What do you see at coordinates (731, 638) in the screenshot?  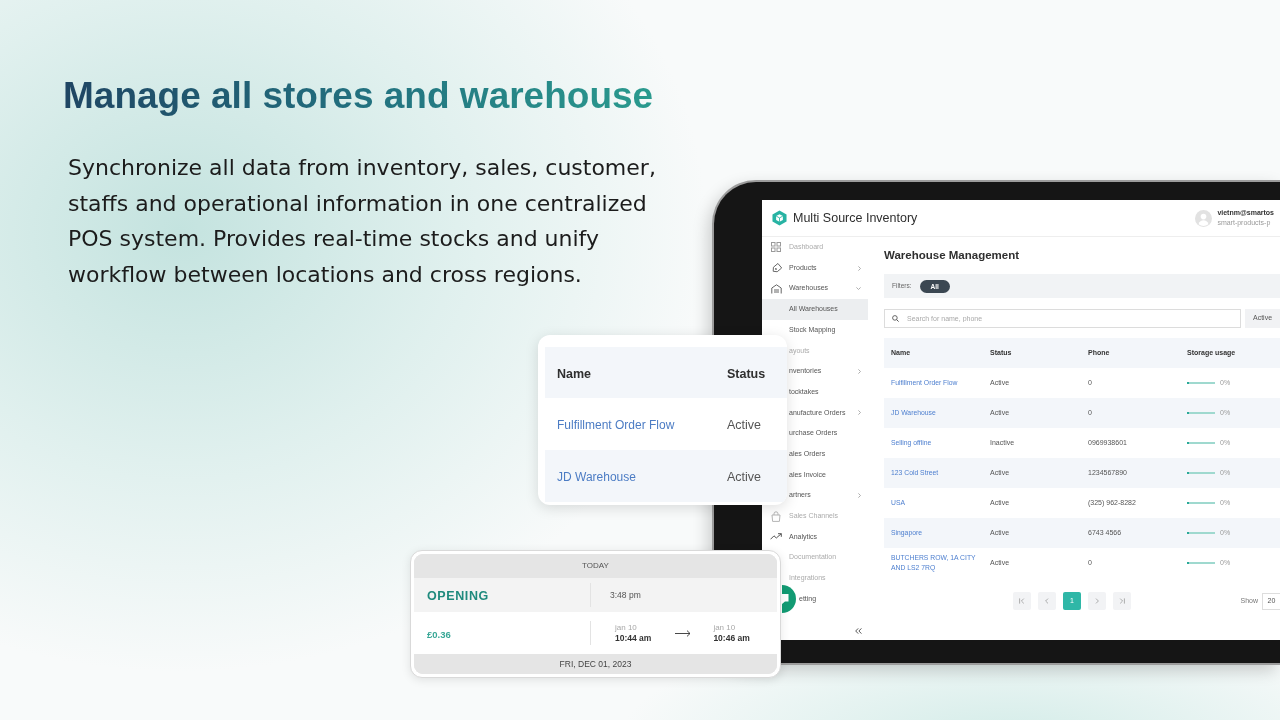 I see `end-time: 10:46 am` at bounding box center [731, 638].